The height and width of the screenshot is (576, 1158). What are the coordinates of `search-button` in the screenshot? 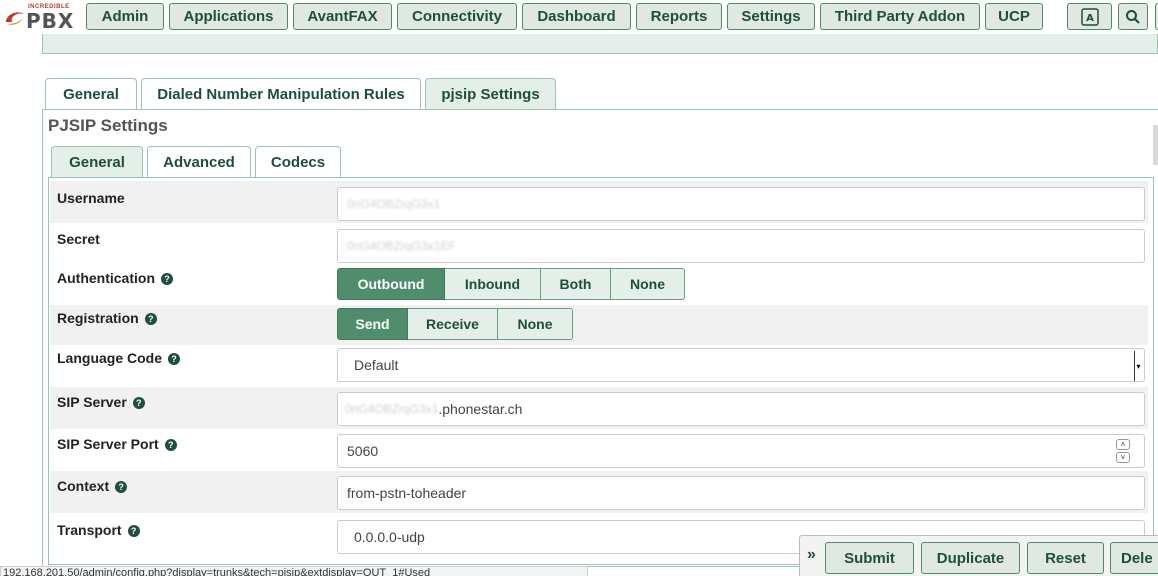 It's located at (1133, 16).